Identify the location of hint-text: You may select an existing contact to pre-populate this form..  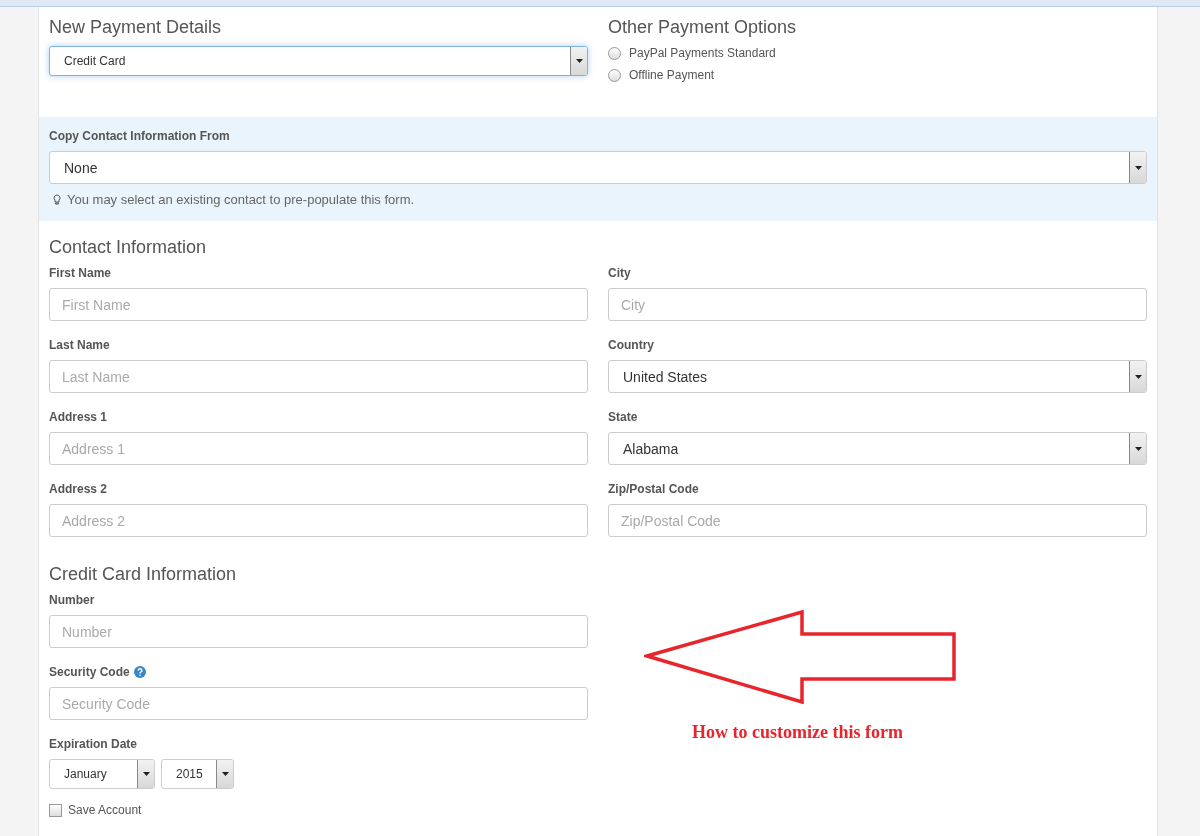
(241, 199).